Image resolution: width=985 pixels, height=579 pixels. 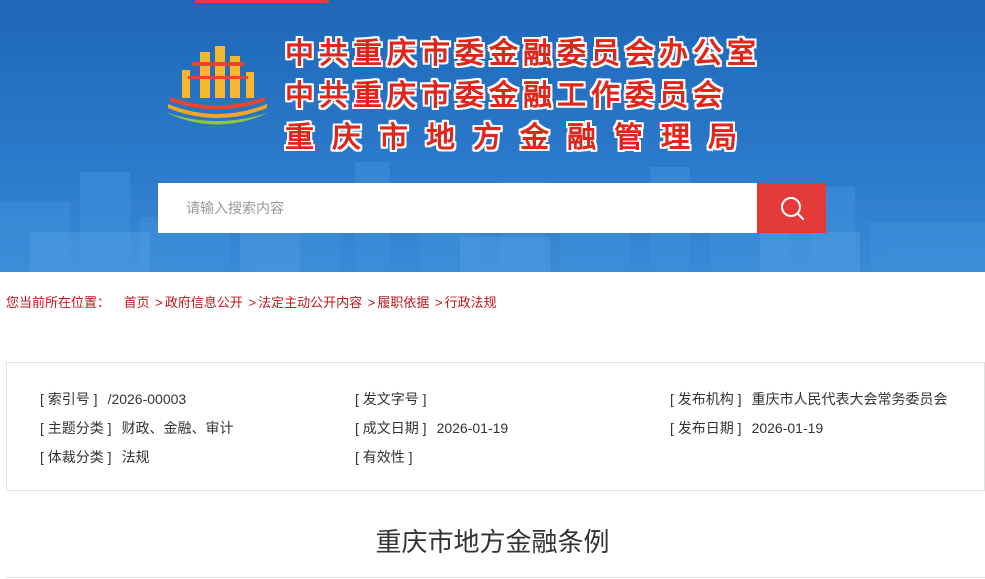 I want to click on meta-published-label: [ 发布日期 ], so click(x=706, y=428).